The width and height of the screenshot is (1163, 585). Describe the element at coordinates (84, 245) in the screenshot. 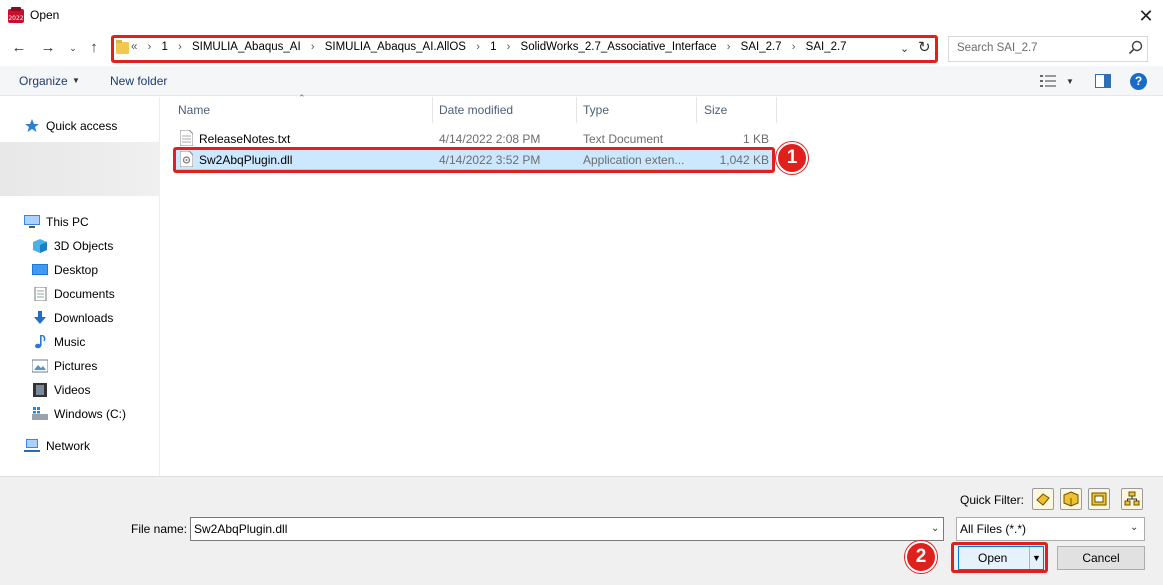

I see `sidebar-item-label: 3D Objects` at that location.